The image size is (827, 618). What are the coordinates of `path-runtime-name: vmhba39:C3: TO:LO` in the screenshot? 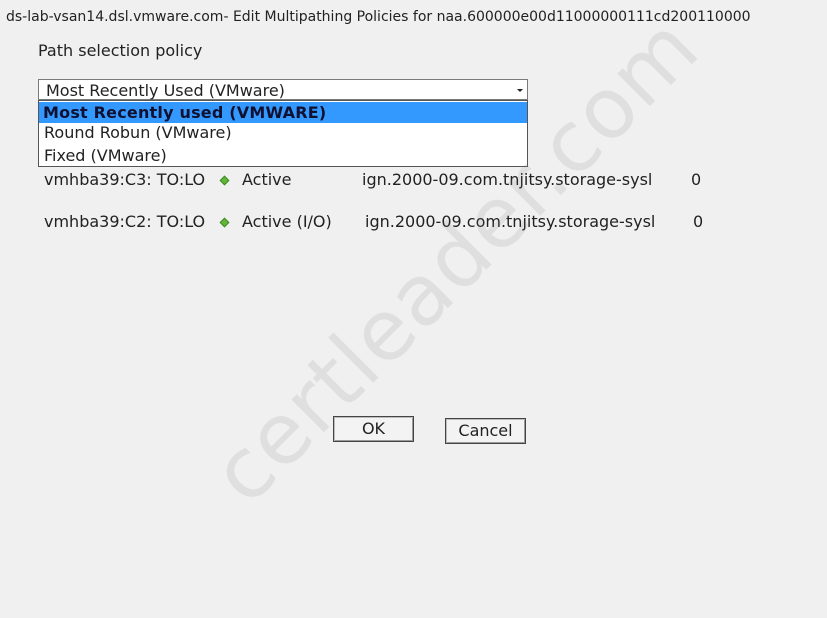 It's located at (125, 179).